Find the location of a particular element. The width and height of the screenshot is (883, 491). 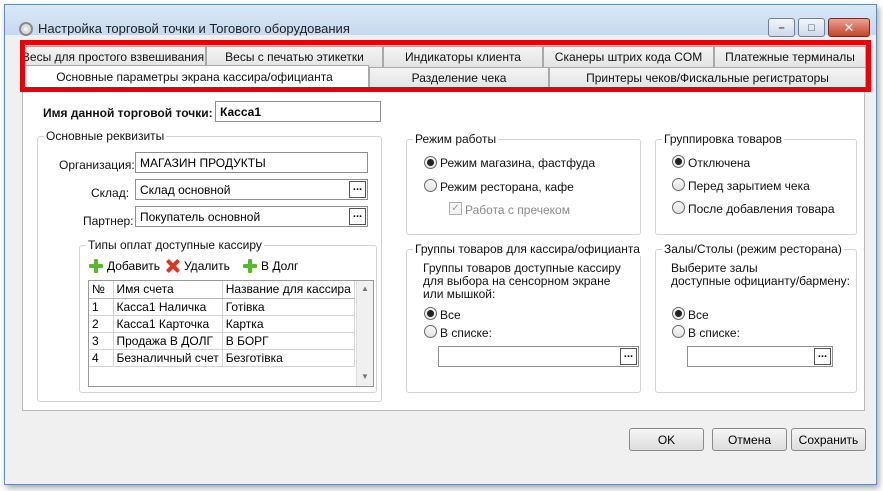

halls-list-radio is located at coordinates (678, 331).